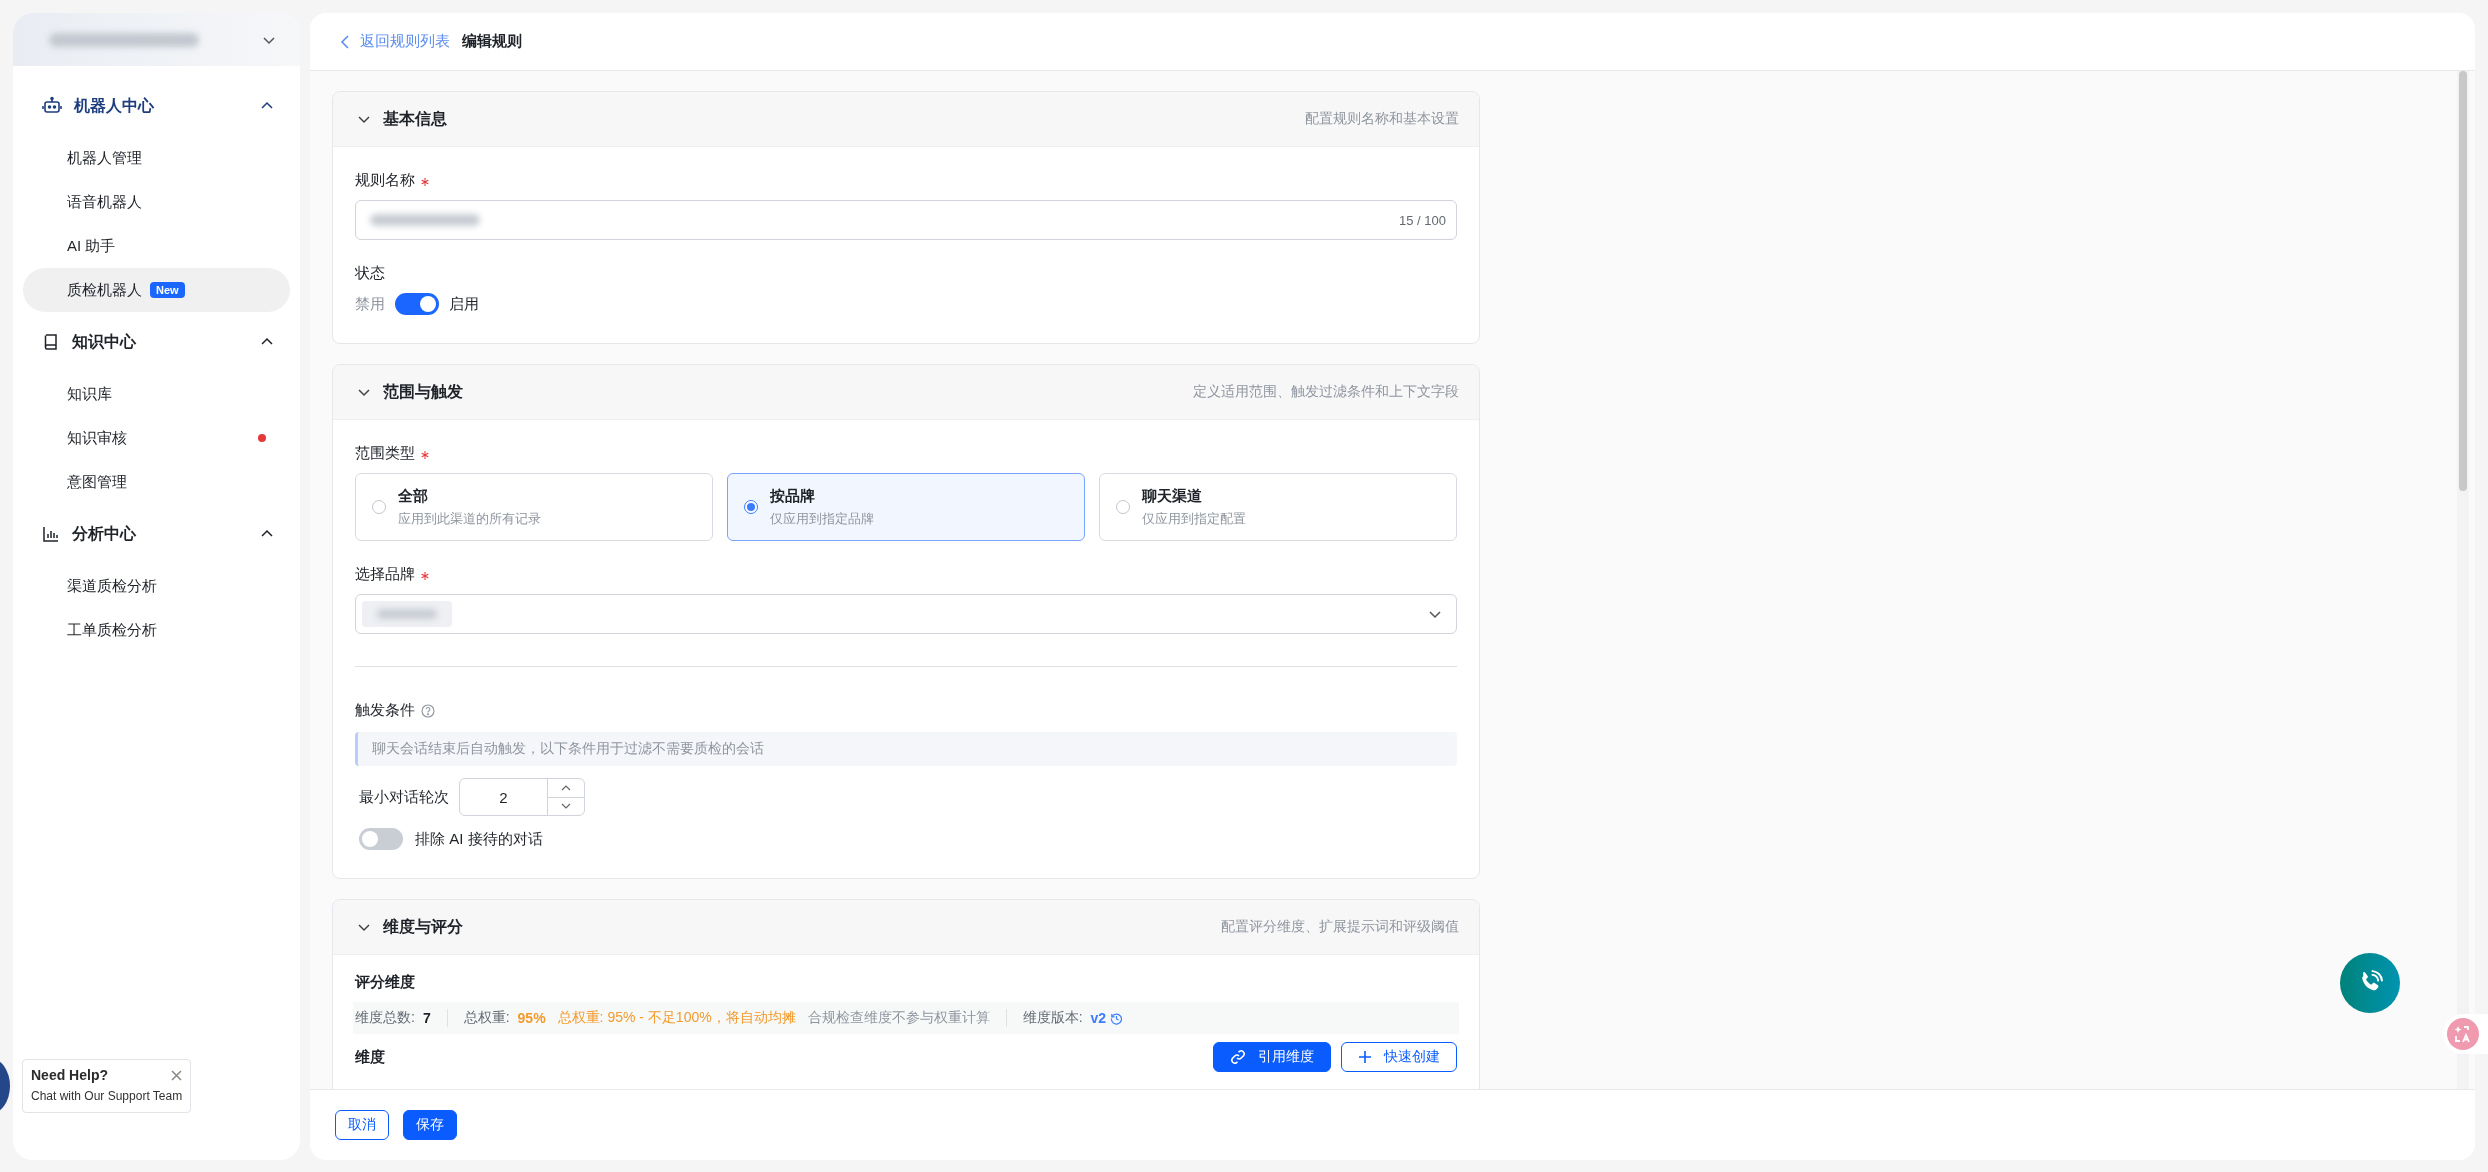 This screenshot has height=1172, width=2488. I want to click on nav-item: 机器人管理, so click(156, 158).